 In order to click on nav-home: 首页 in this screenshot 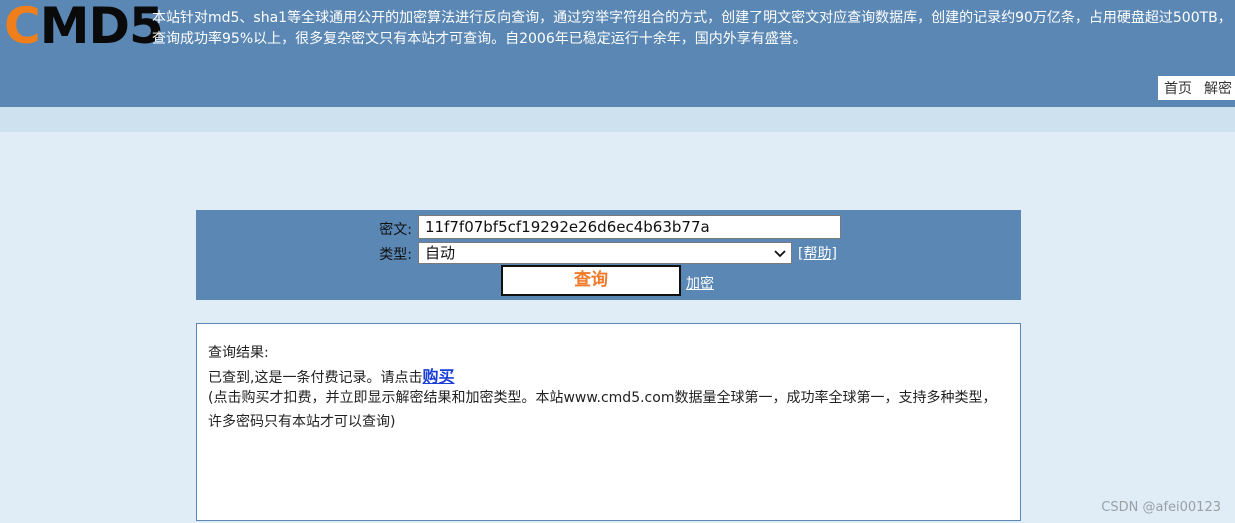, I will do `click(1178, 88)`.